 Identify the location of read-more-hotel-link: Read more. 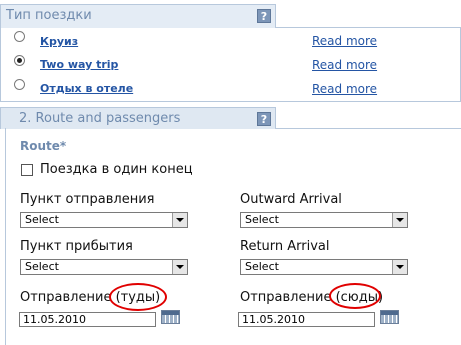
(344, 89).